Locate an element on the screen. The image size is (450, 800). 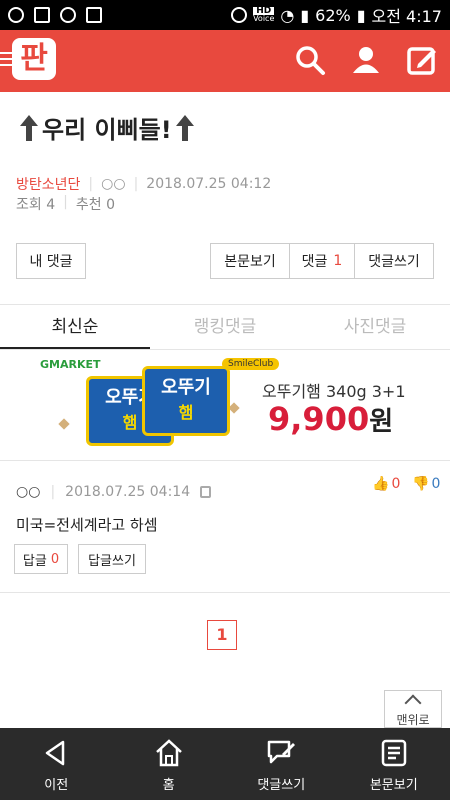
recommend-count: 0 is located at coordinates (110, 205).